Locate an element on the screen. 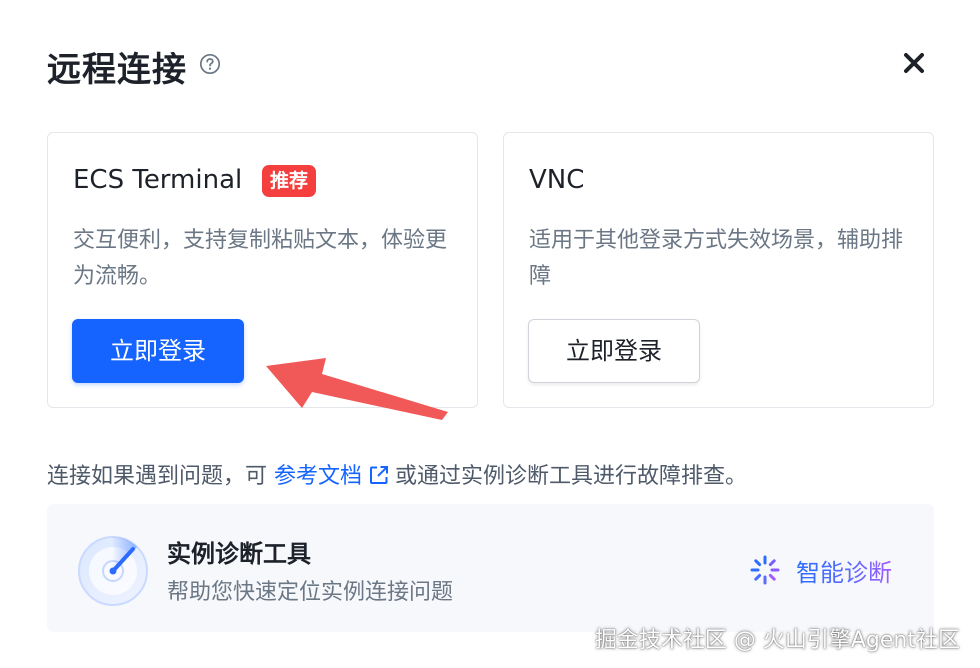 This screenshot has height=668, width=980. ecs-terminal-description: 交互便利，支持复制粘贴文本，体验更为流畅。 is located at coordinates (260, 258).